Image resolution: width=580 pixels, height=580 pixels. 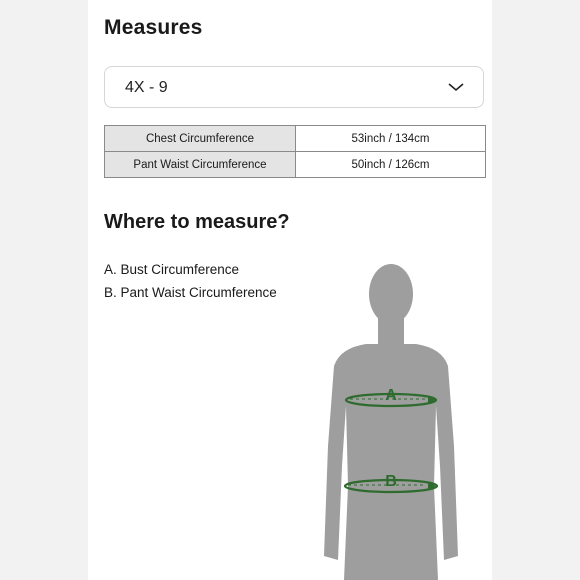 What do you see at coordinates (200, 138) in the screenshot?
I see `table-cell-label: Chest Circumference` at bounding box center [200, 138].